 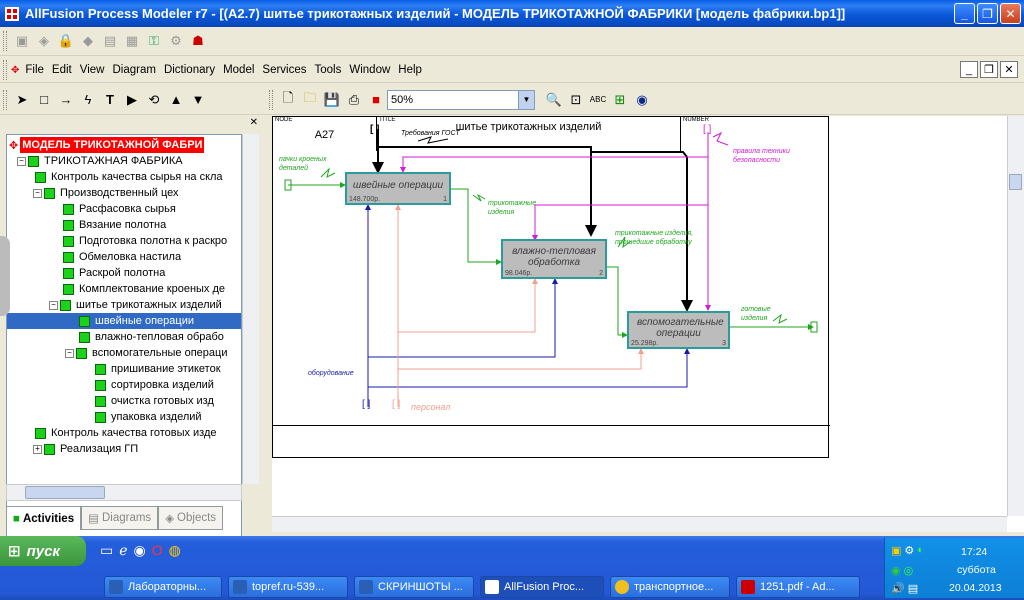 What do you see at coordinates (909, 570) in the screenshot?
I see `tray-antivirus-icon: ◎` at bounding box center [909, 570].